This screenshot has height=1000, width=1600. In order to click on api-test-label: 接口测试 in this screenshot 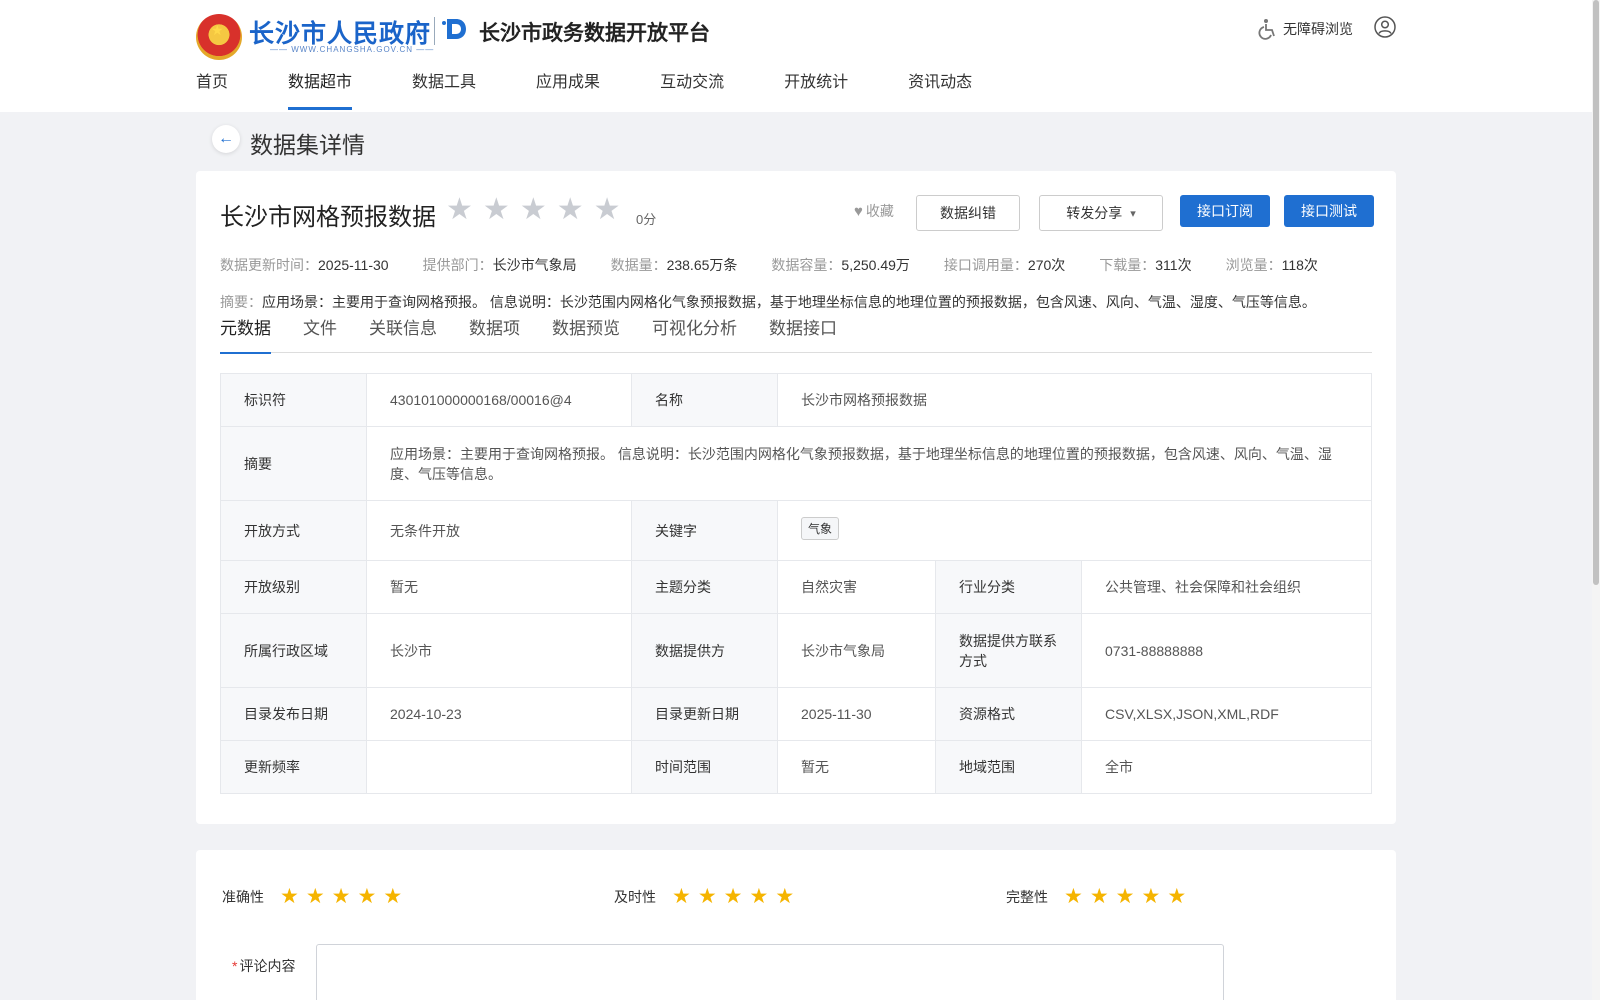, I will do `click(1329, 211)`.